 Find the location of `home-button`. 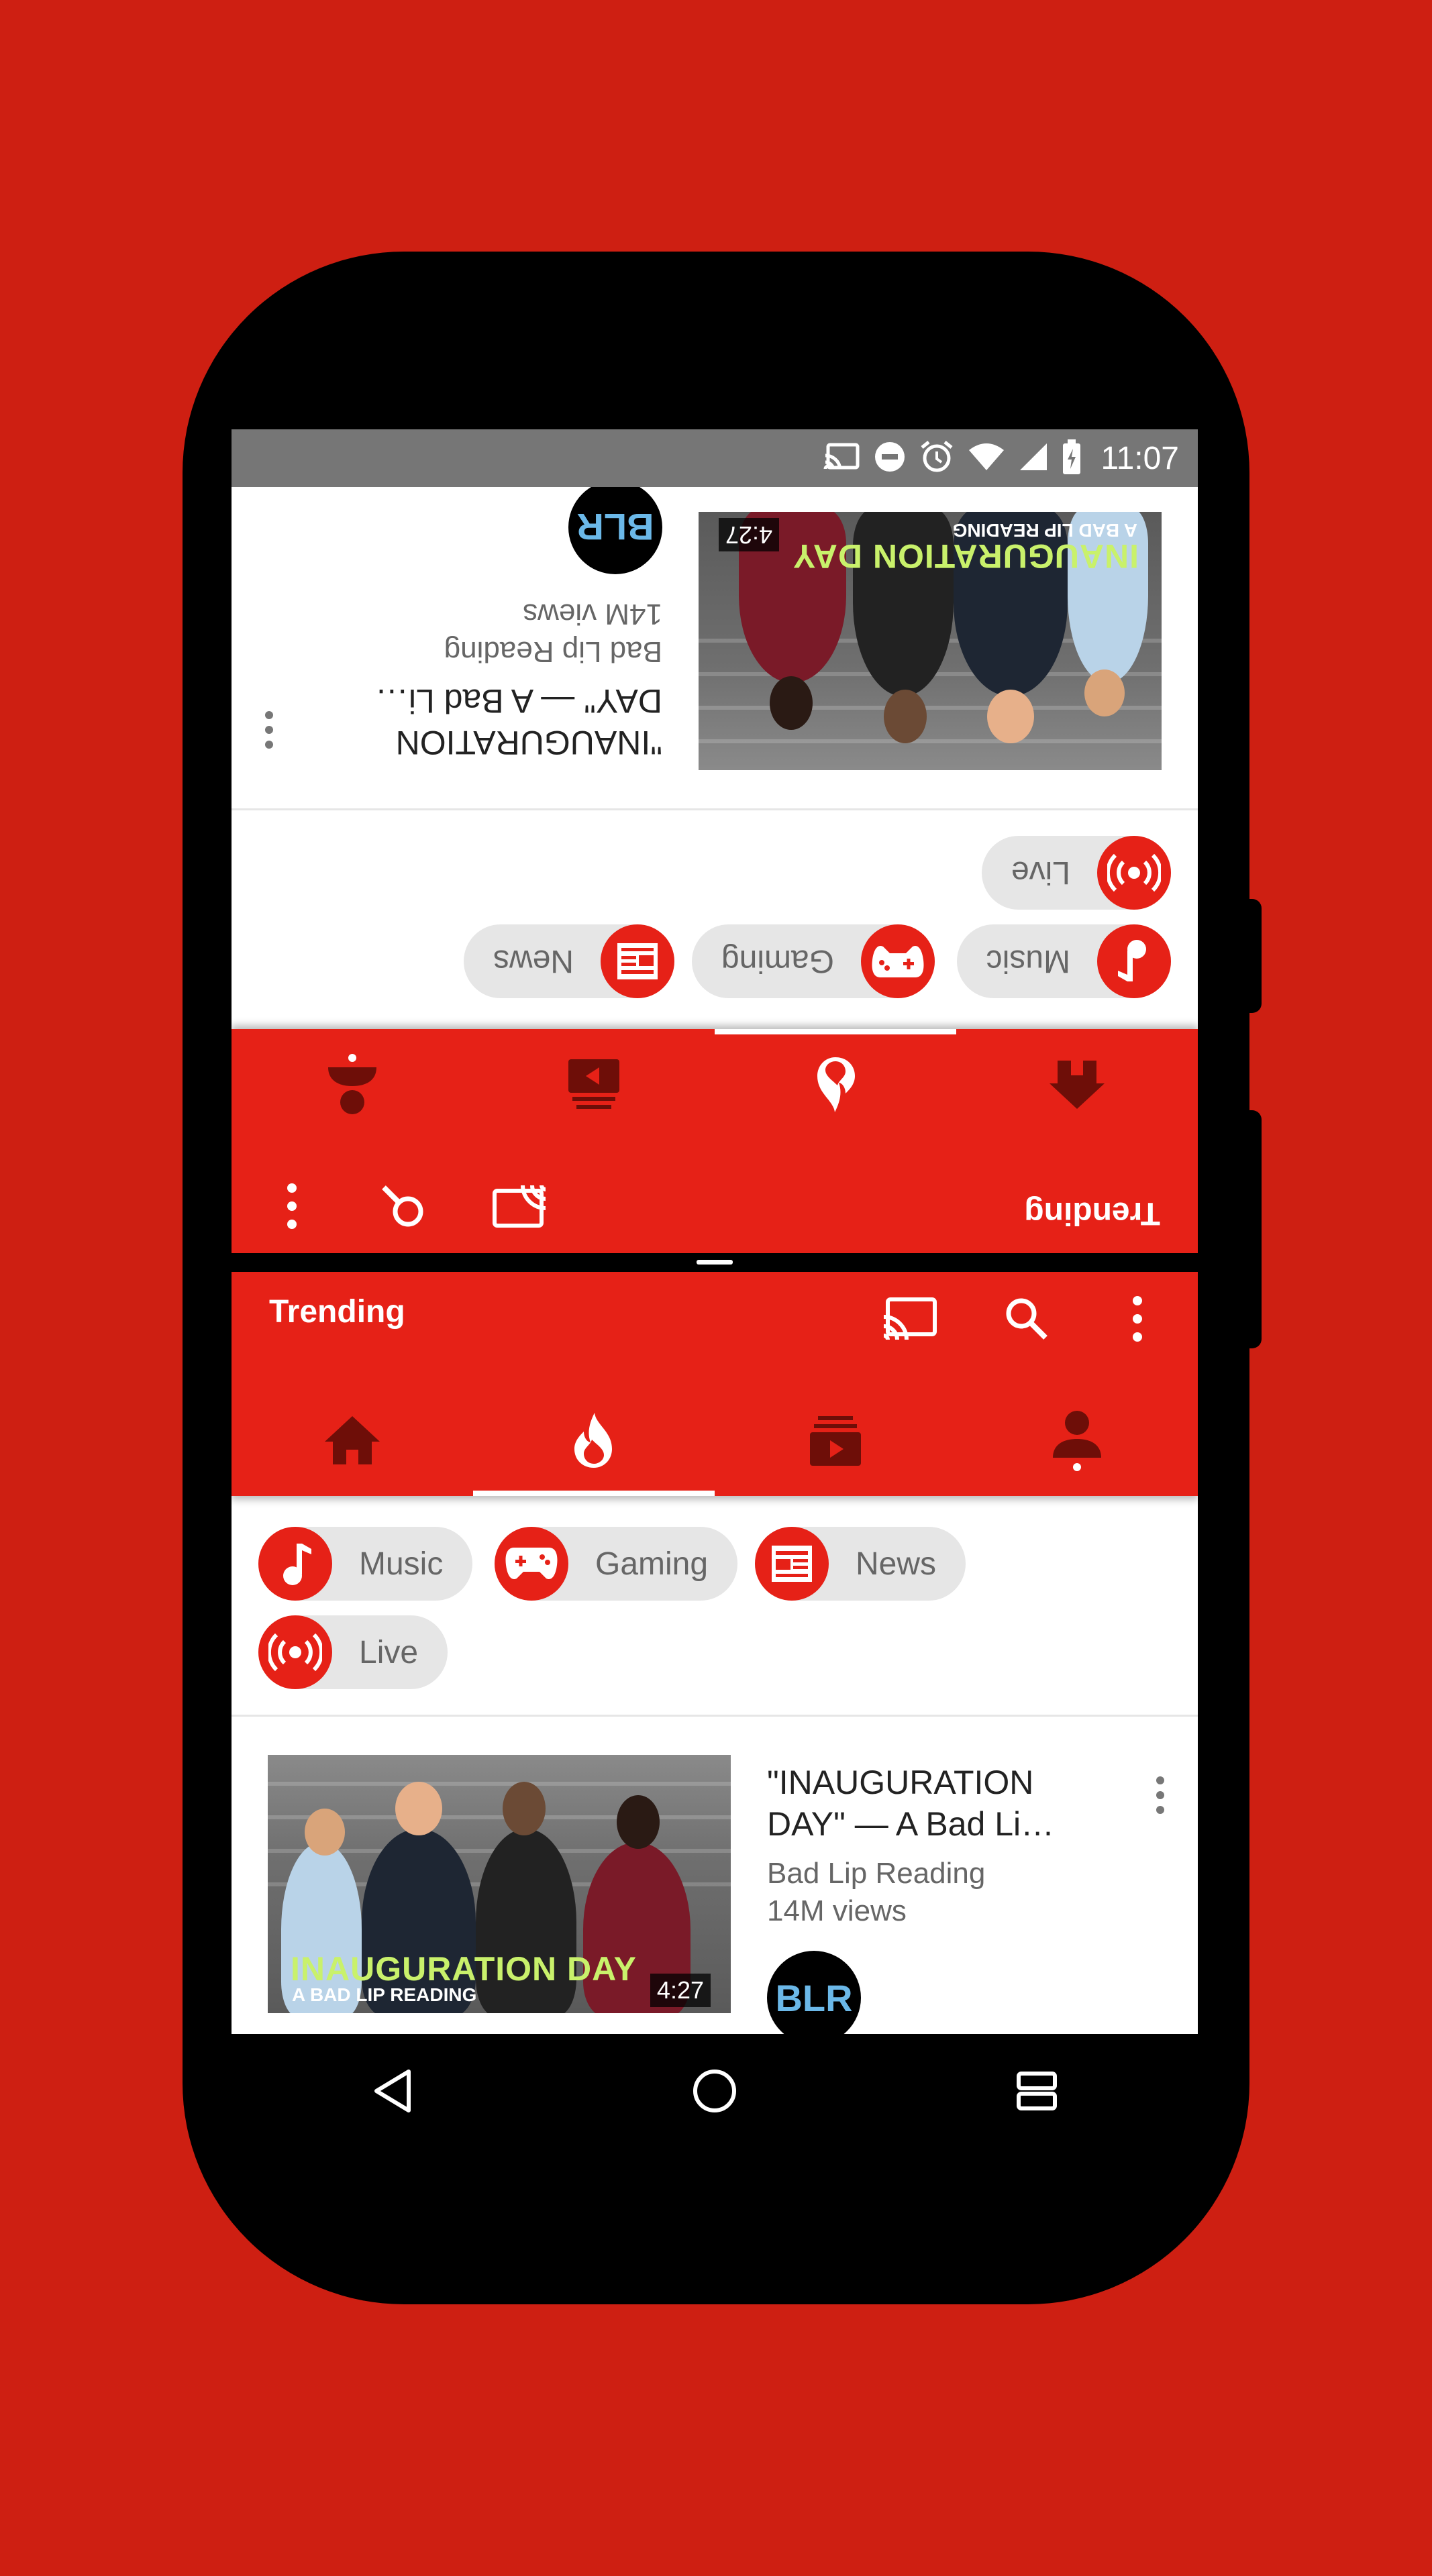

home-button is located at coordinates (714, 2091).